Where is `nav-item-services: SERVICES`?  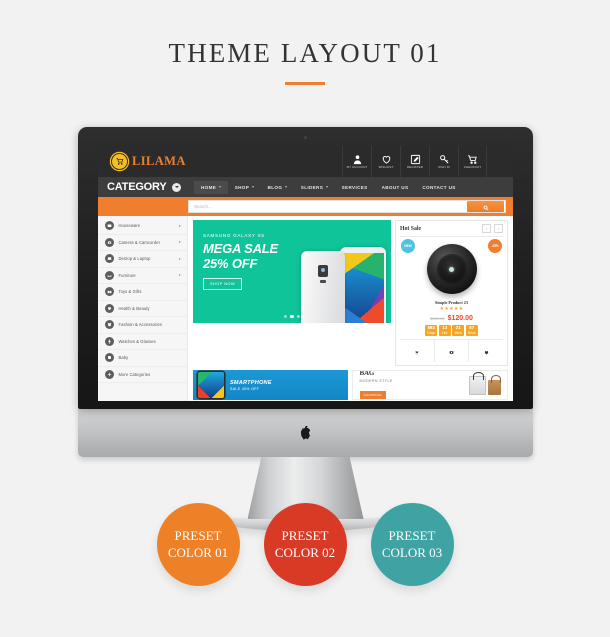
nav-item-services: SERVICES is located at coordinates (355, 187).